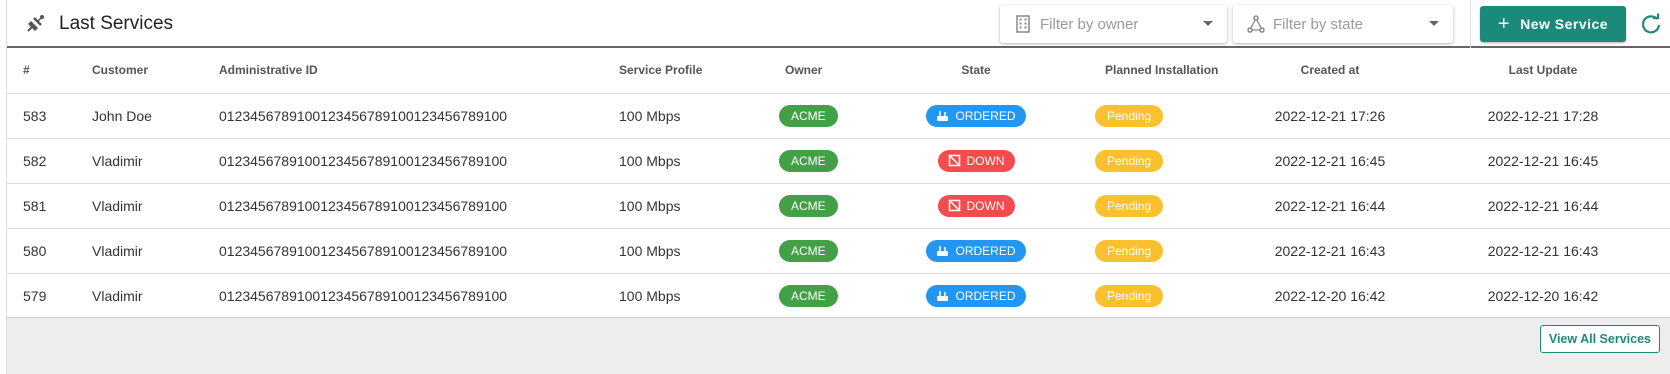 The height and width of the screenshot is (374, 1670). I want to click on column-header-number: #, so click(49, 71).